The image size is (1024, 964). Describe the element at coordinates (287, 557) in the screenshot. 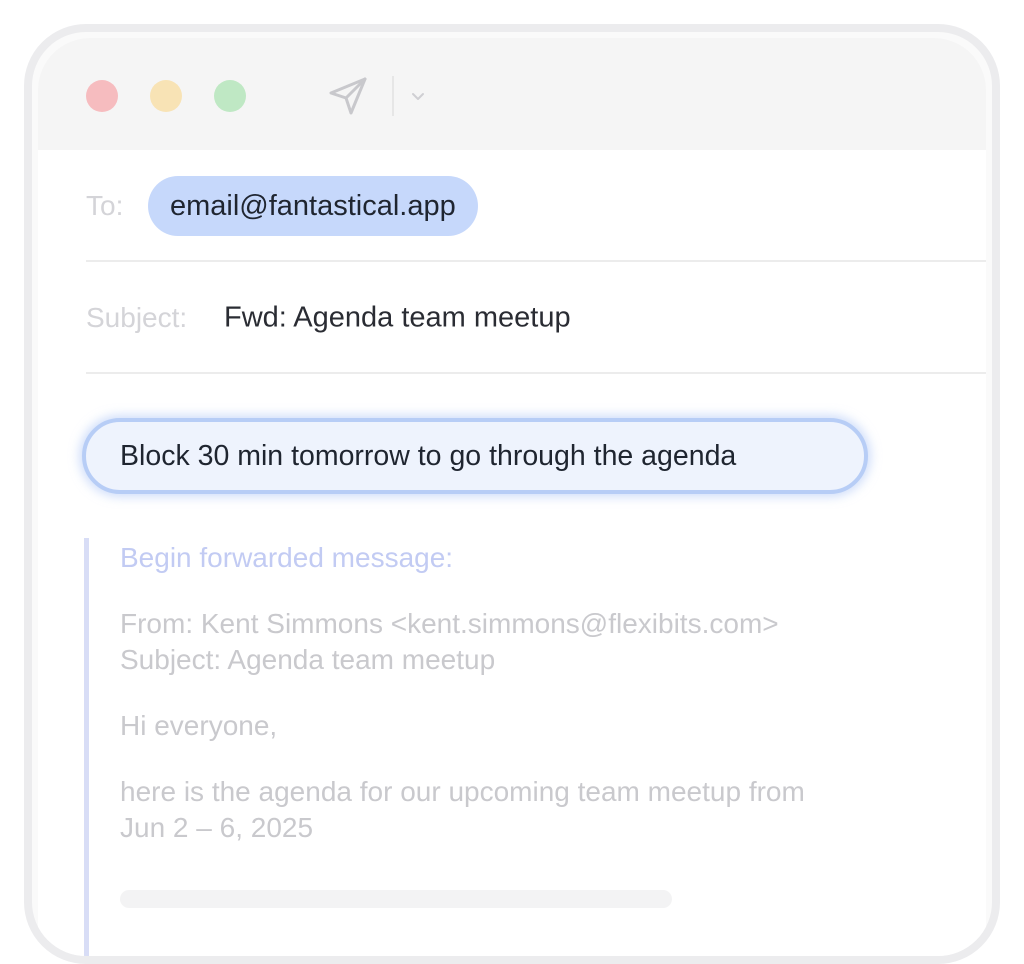

I see `forwarded-heading: Begin forwarded message:` at that location.